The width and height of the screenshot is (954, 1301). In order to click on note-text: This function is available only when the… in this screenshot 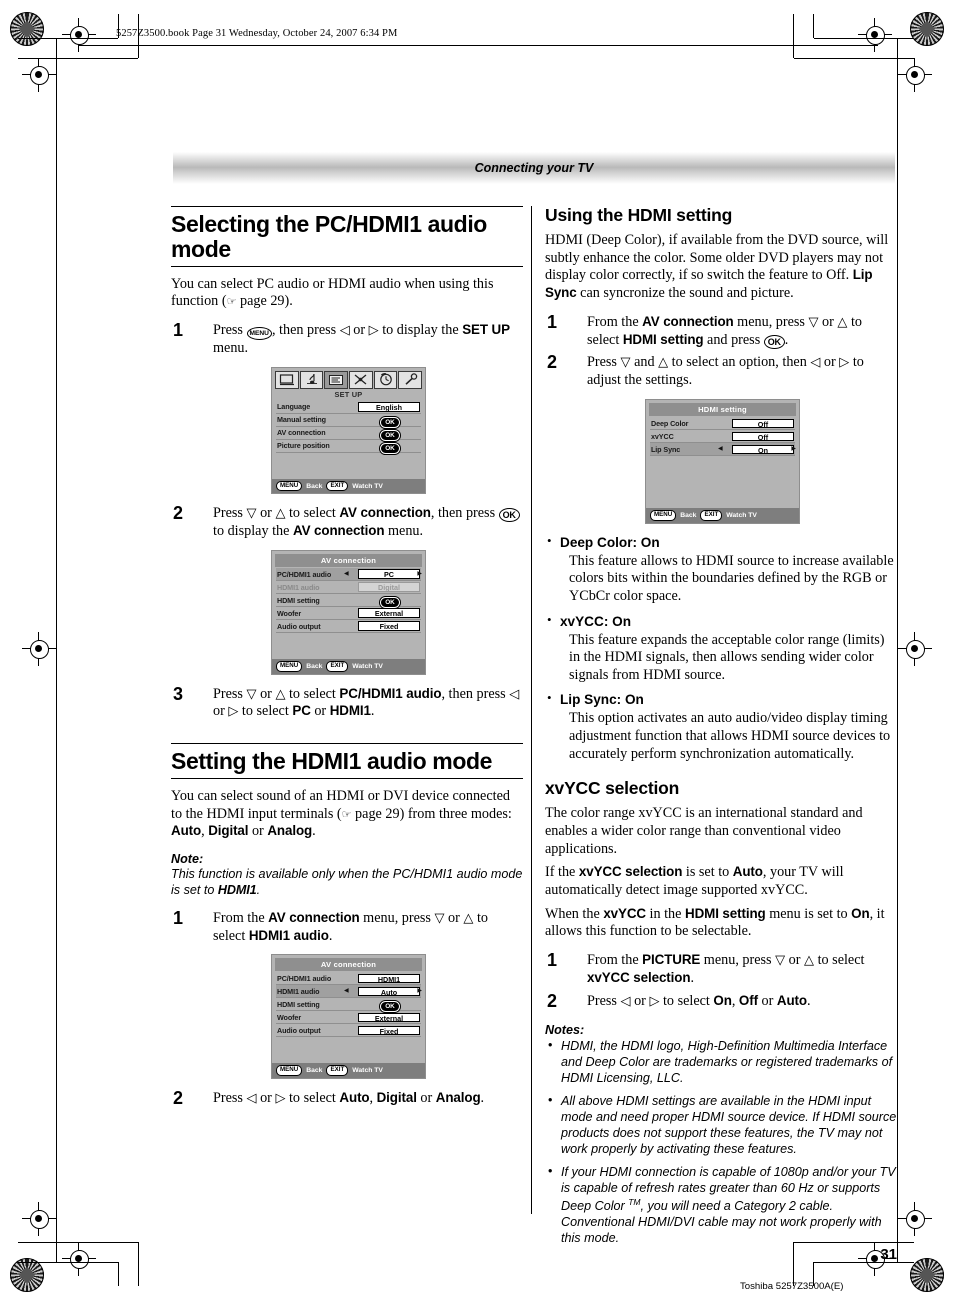, I will do `click(347, 883)`.